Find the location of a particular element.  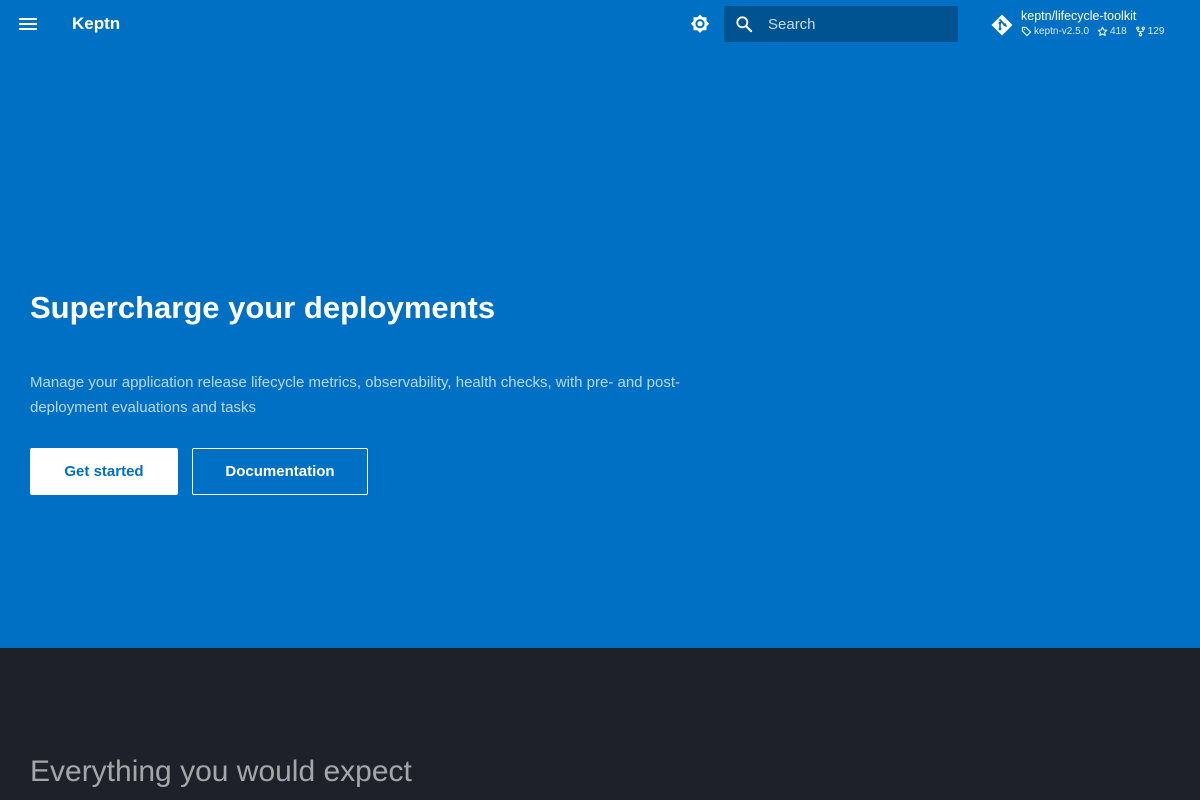

menu-button is located at coordinates (28, 24).